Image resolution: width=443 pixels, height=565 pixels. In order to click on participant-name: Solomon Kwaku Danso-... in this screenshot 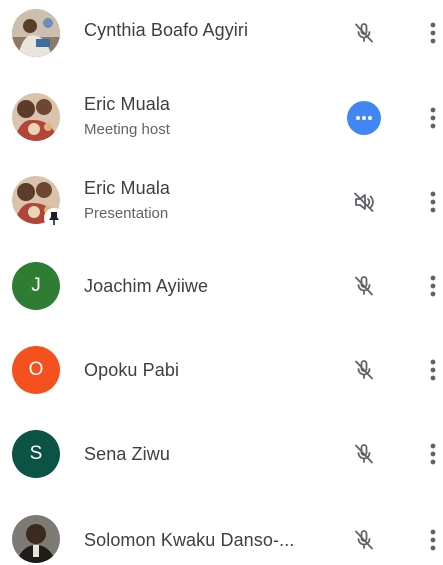, I will do `click(189, 540)`.